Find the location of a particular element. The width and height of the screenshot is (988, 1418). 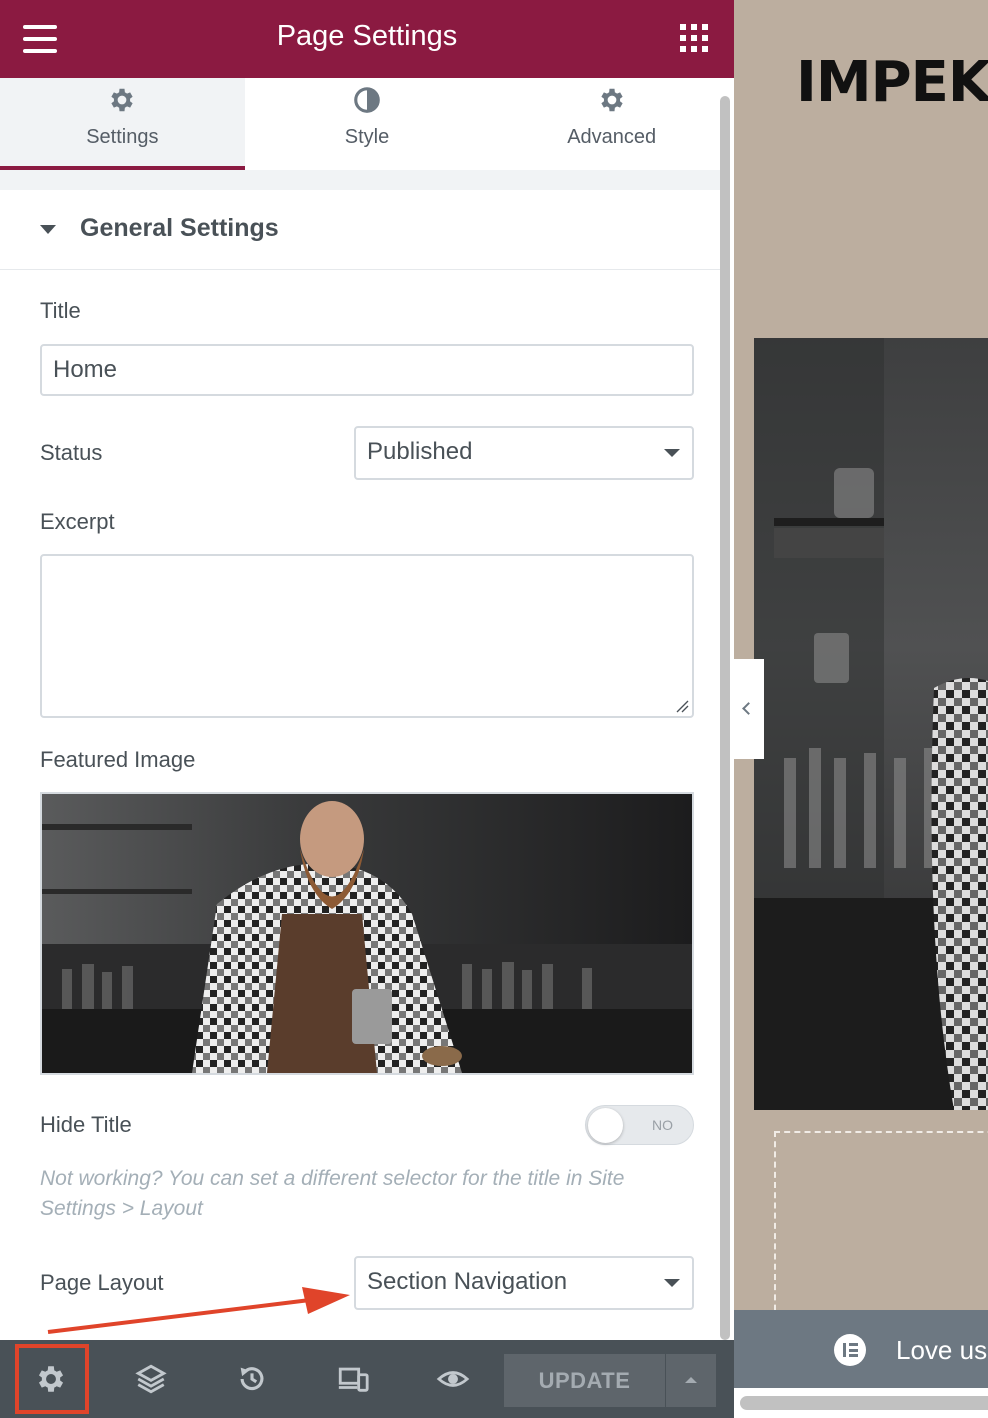

annotation-arrow is located at coordinates (198, 1310).